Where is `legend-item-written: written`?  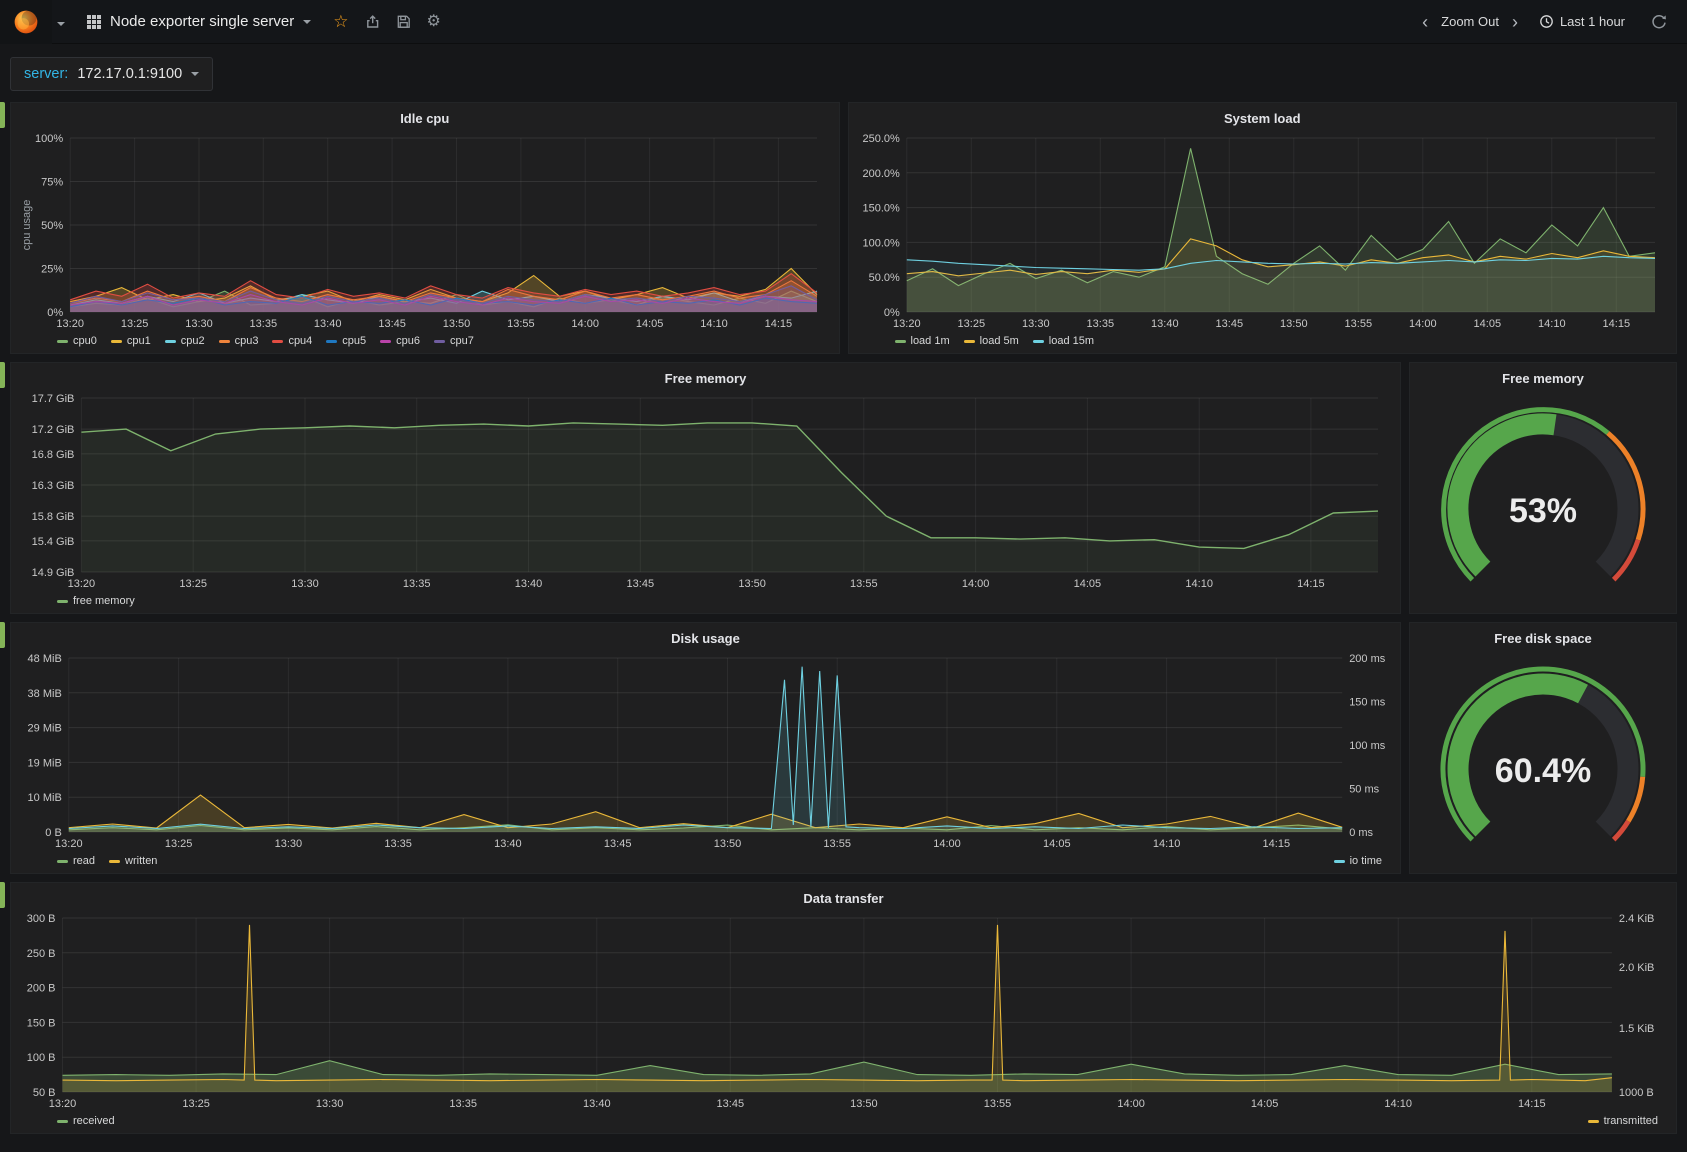 legend-item-written: written is located at coordinates (133, 861).